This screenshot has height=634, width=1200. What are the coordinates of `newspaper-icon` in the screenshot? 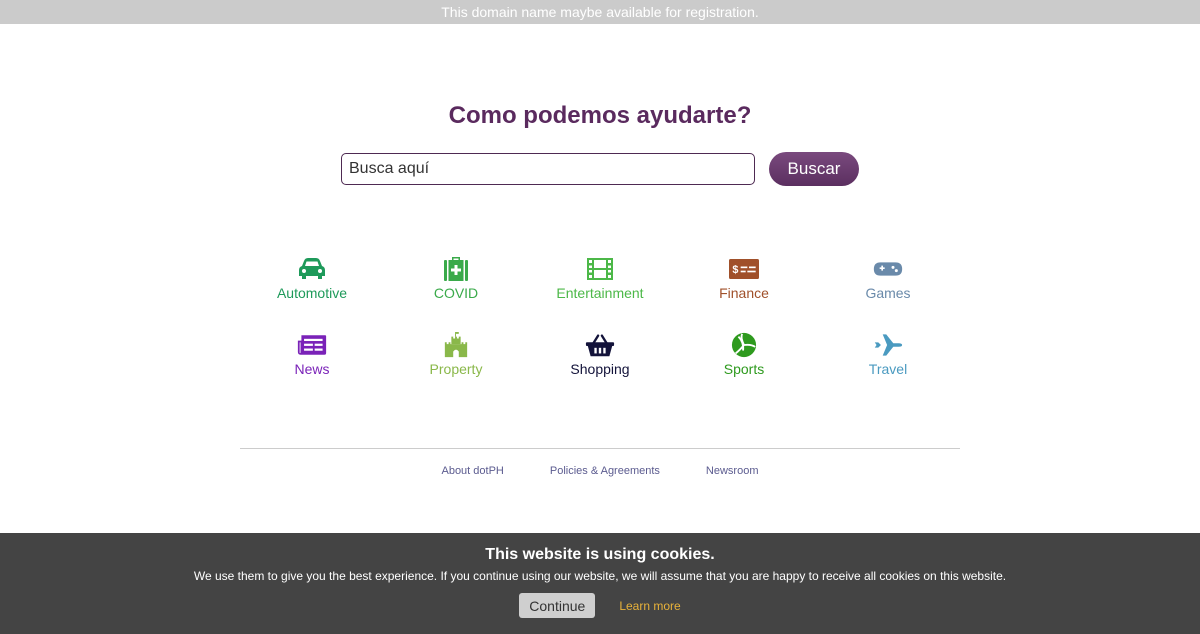 It's located at (312, 345).